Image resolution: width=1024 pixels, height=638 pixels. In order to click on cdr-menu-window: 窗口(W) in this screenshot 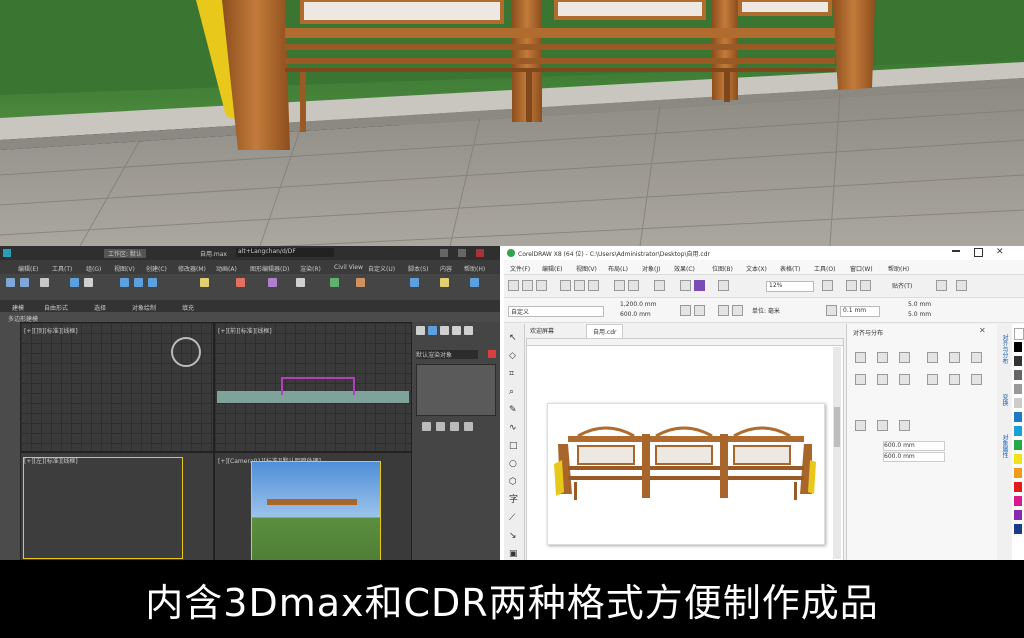, I will do `click(861, 268)`.